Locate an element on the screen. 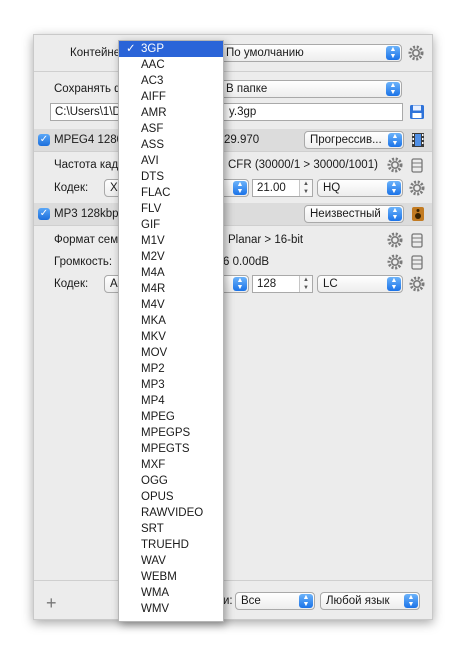 The width and height of the screenshot is (466, 653). format-menu-item-wma: WMA is located at coordinates (171, 593).